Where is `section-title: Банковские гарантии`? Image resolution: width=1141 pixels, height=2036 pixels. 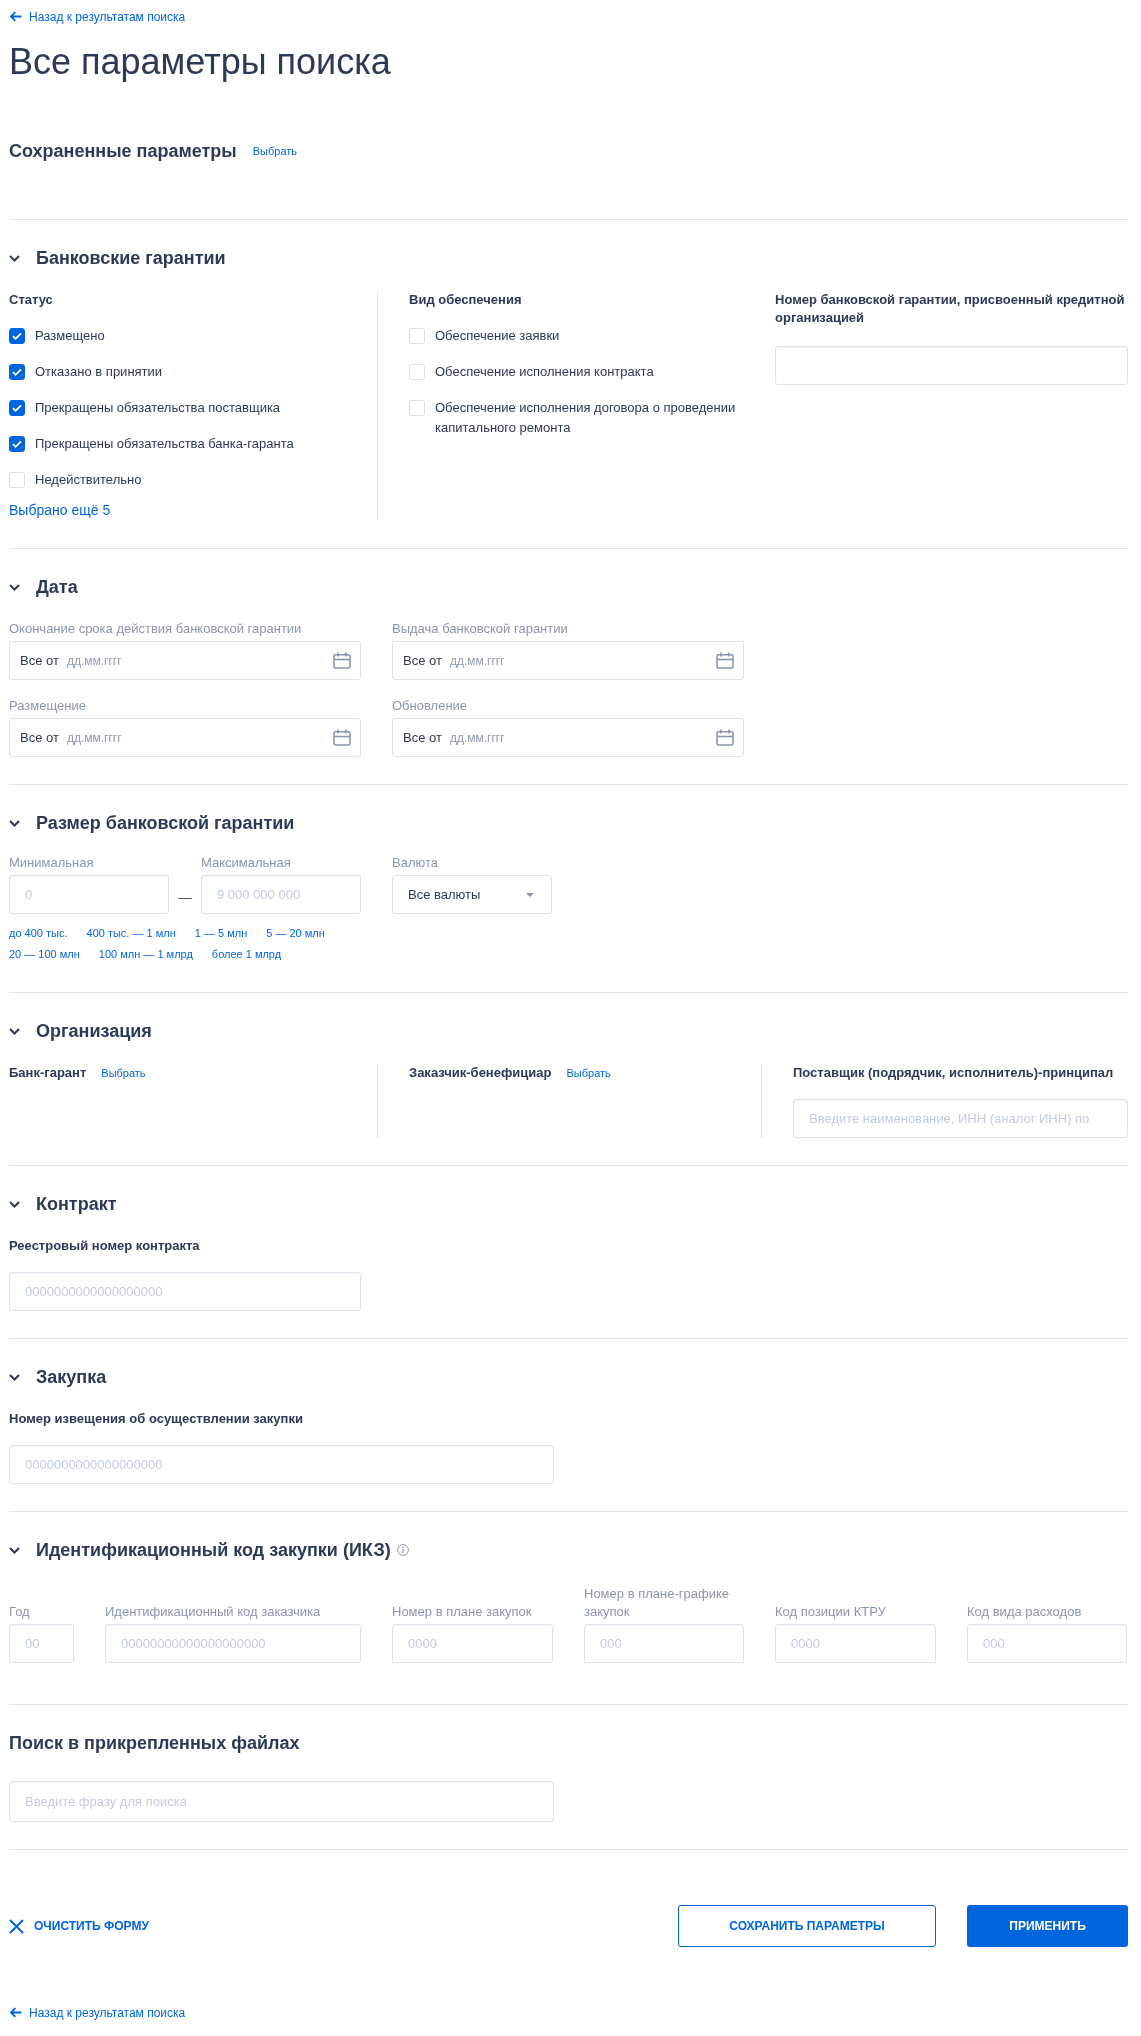
section-title: Банковские гарантии is located at coordinates (131, 258).